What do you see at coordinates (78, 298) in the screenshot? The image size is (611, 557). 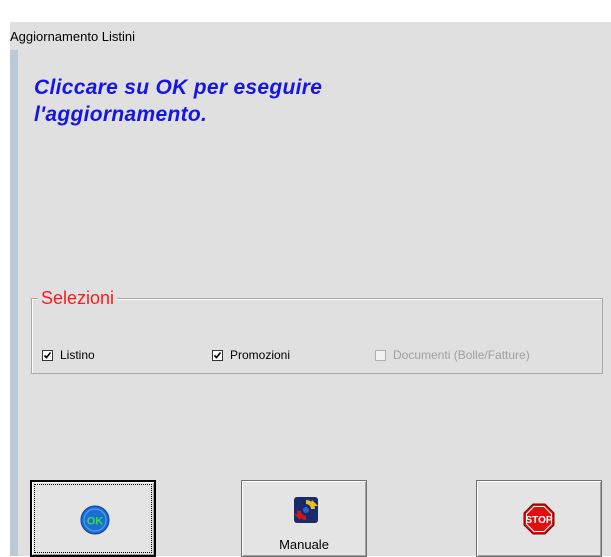 I see `selections-group-title: Selezioni` at bounding box center [78, 298].